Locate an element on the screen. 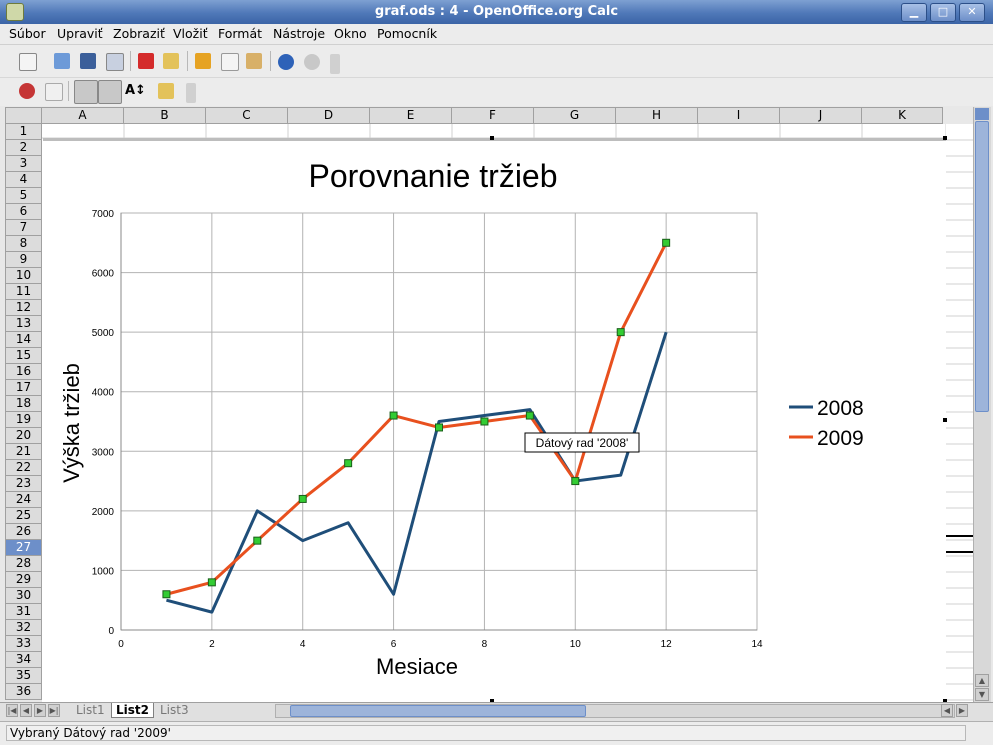 The height and width of the screenshot is (745, 993). row-header: 8 is located at coordinates (23, 244).